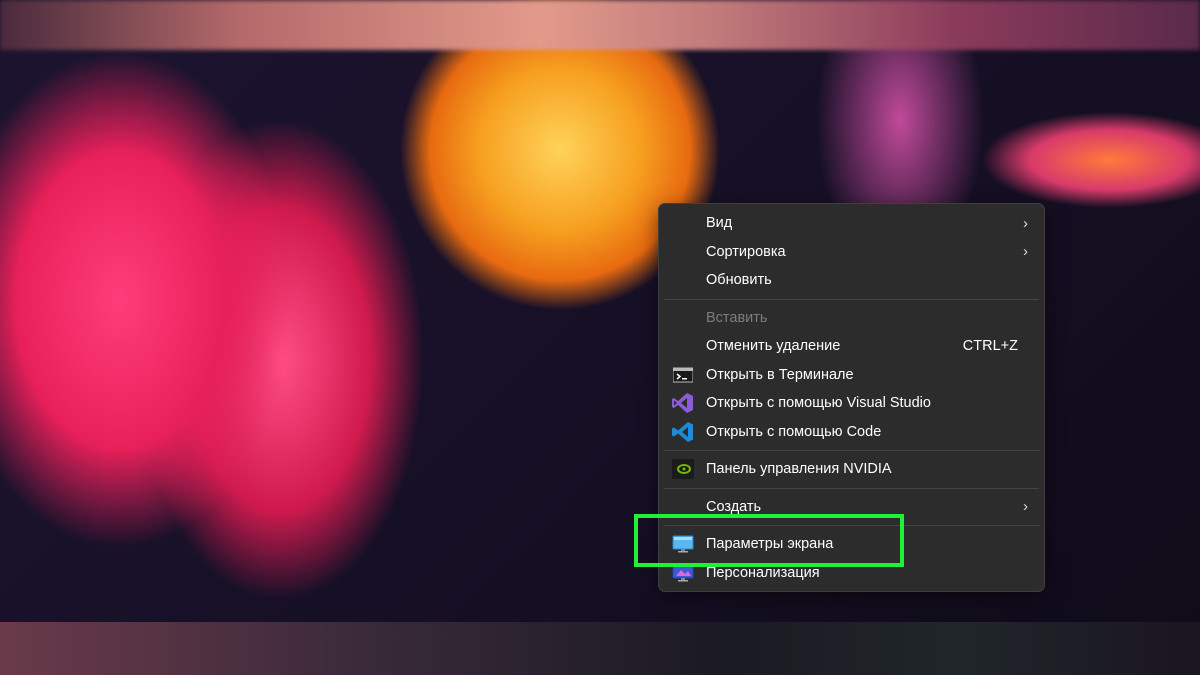 This screenshot has height=675, width=1200. What do you see at coordinates (990, 346) in the screenshot?
I see `shortcut-label: CTRL+Z` at bounding box center [990, 346].